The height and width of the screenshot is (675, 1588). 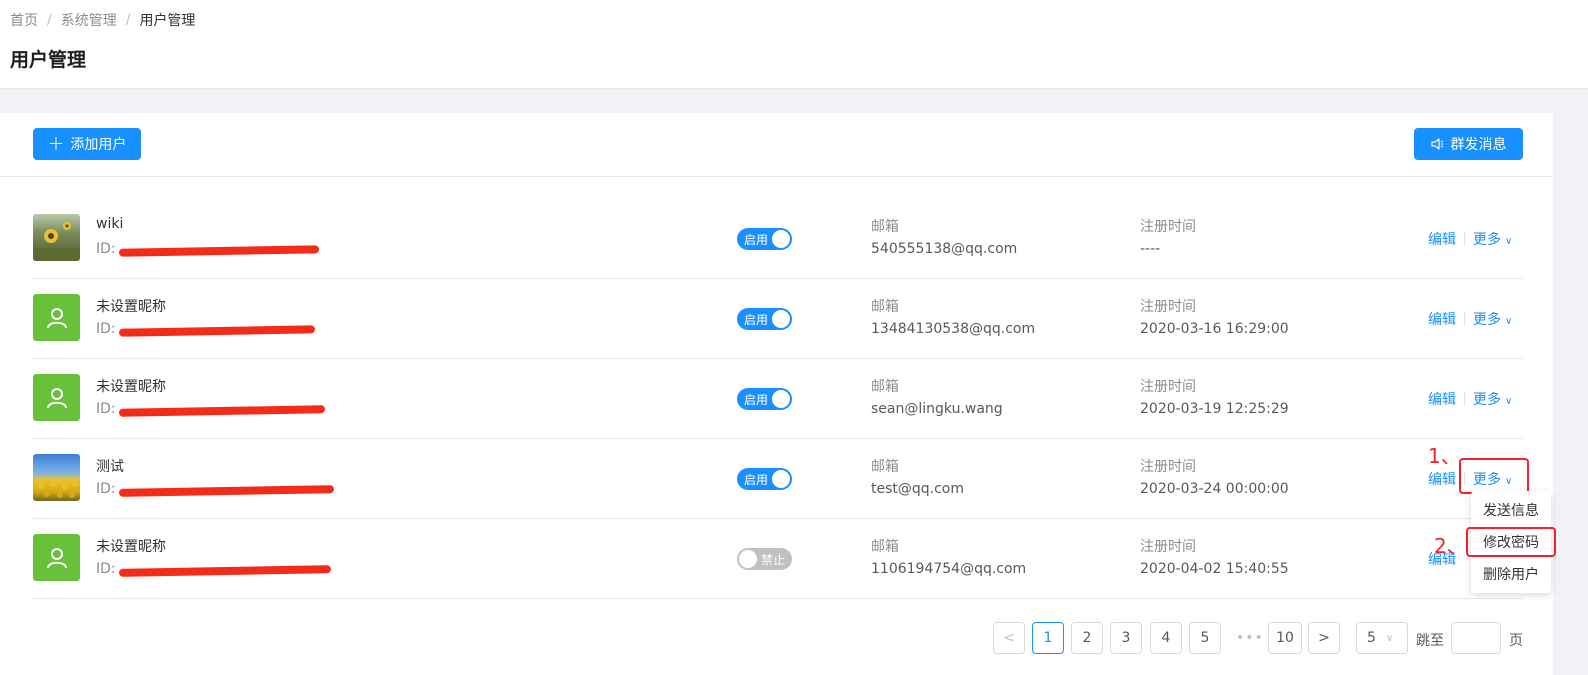 I want to click on user-name: 测试, so click(x=110, y=467).